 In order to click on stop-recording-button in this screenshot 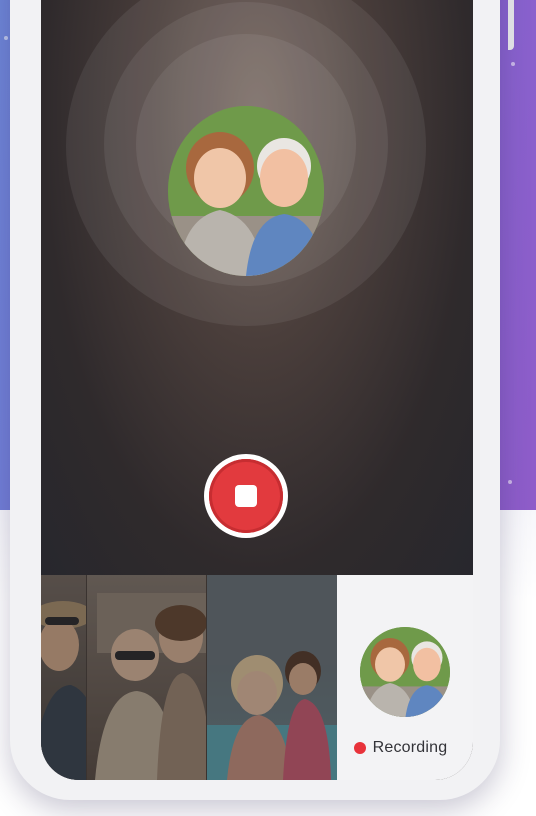, I will do `click(246, 496)`.